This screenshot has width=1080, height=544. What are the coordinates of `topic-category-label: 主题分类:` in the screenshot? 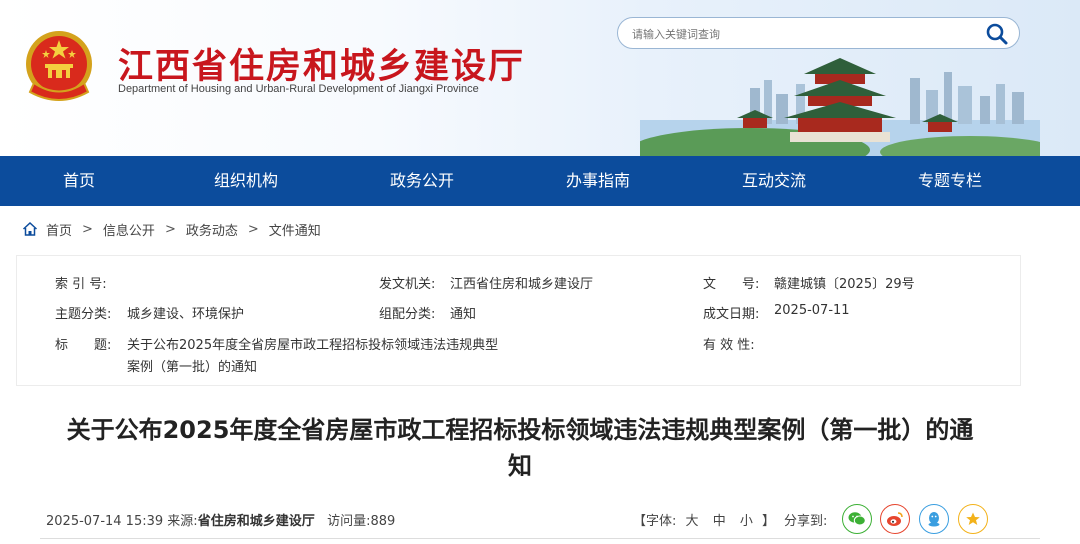 It's located at (83, 314).